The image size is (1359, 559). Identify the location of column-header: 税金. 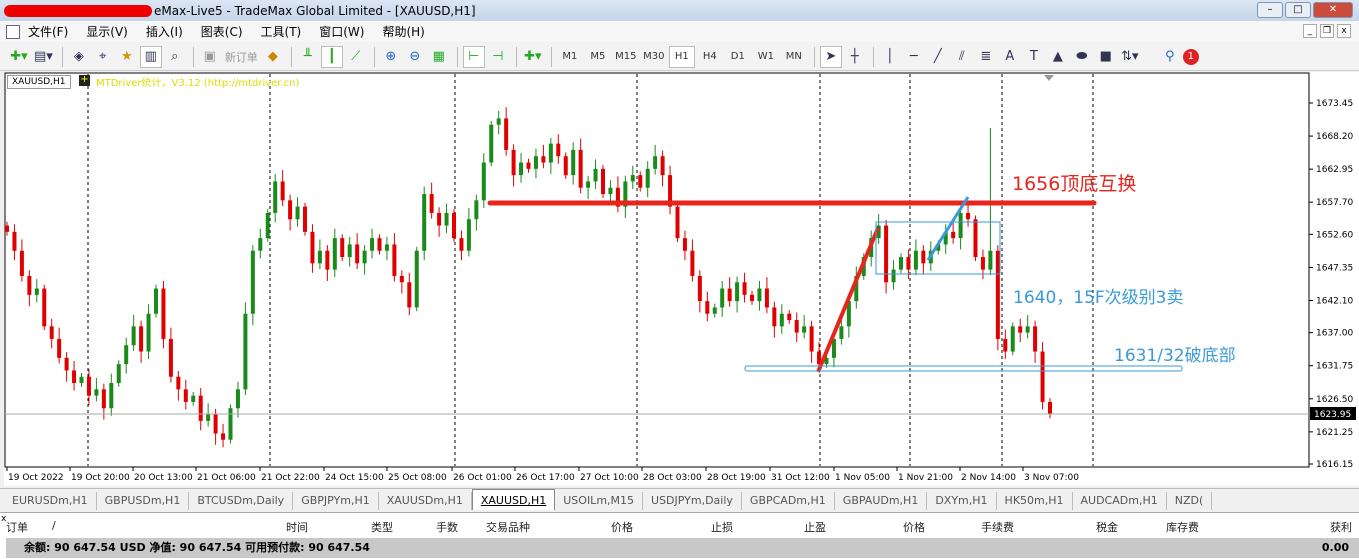
(1107, 527).